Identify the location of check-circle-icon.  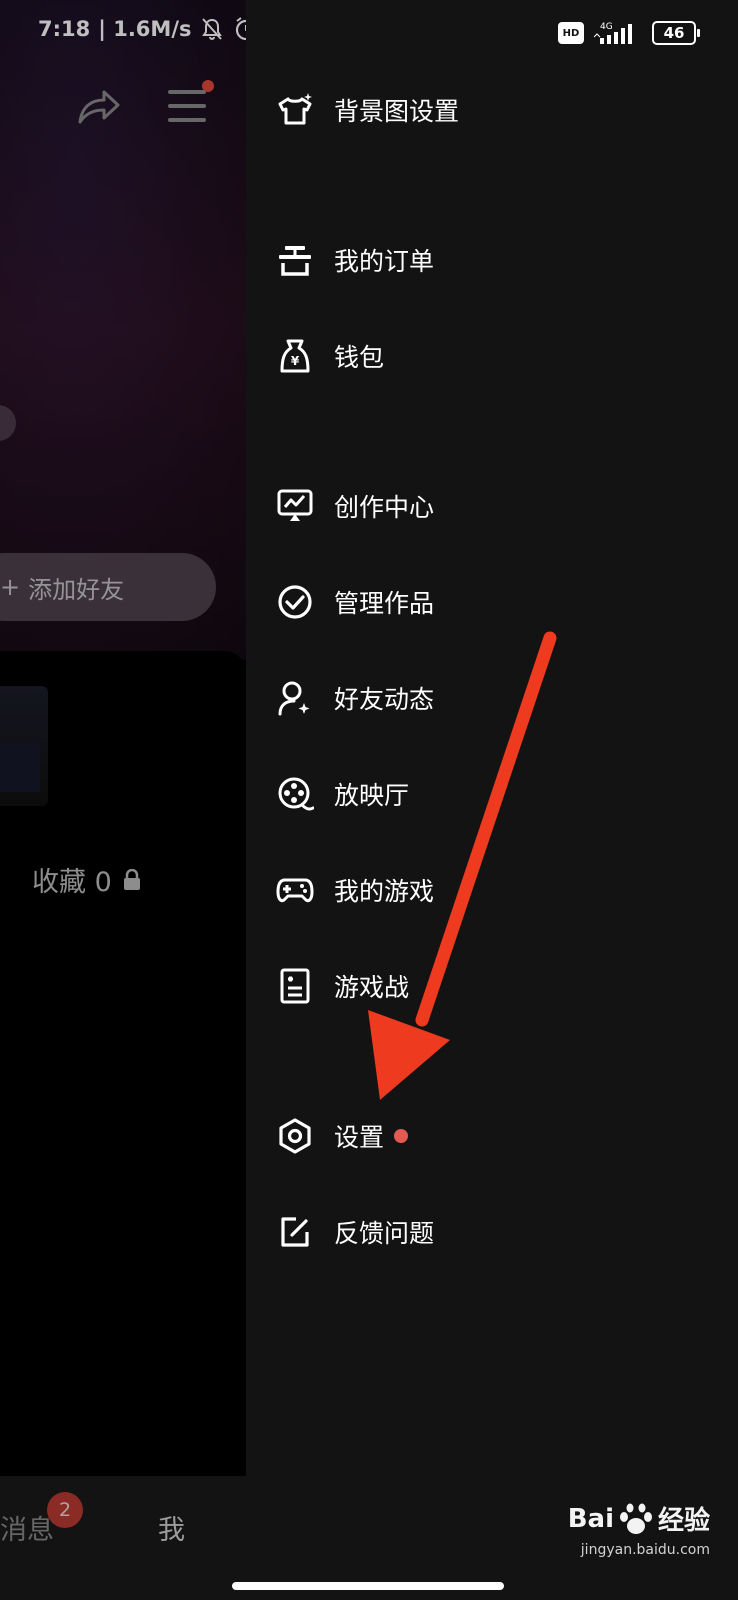
(295, 602).